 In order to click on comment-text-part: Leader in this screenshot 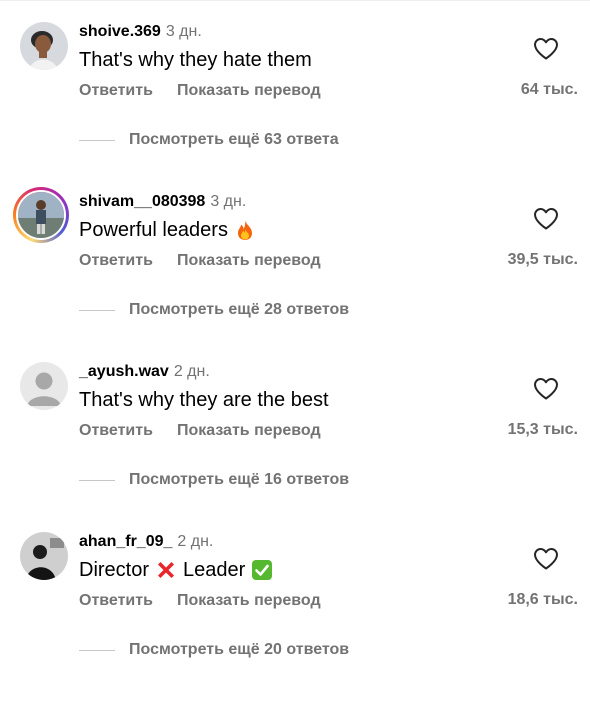, I will do `click(214, 570)`.